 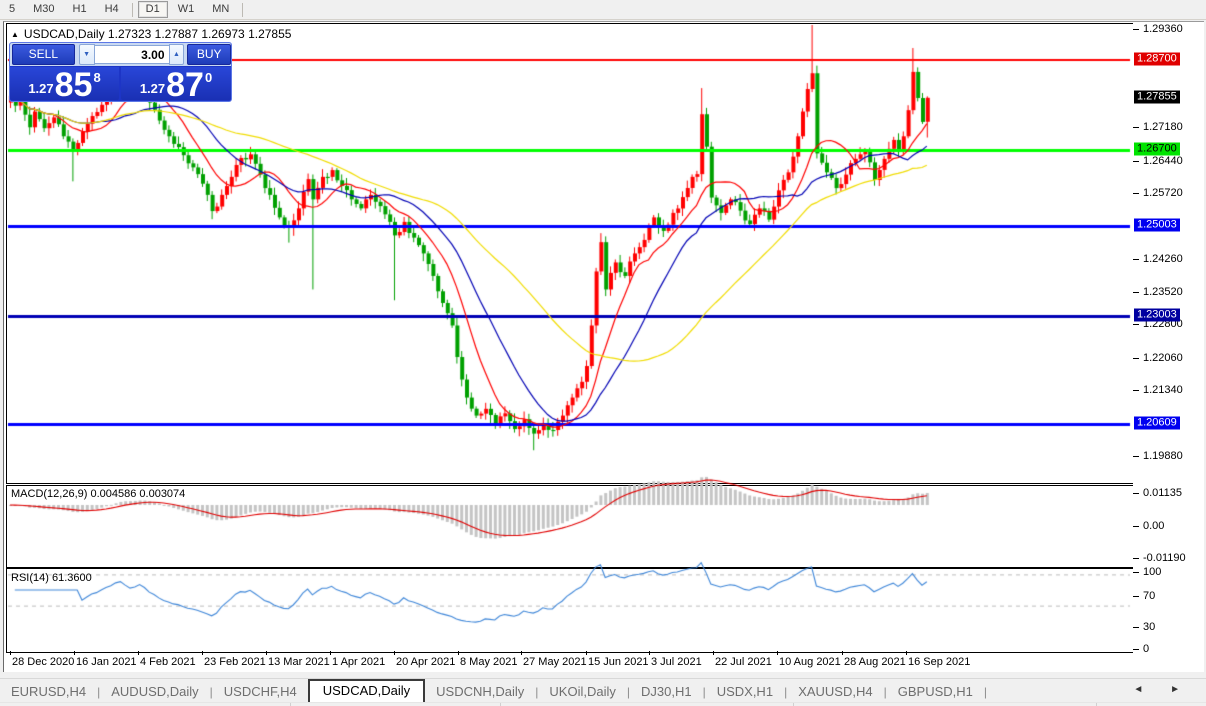 I want to click on timeframe-button-mn: MN, so click(x=220, y=9).